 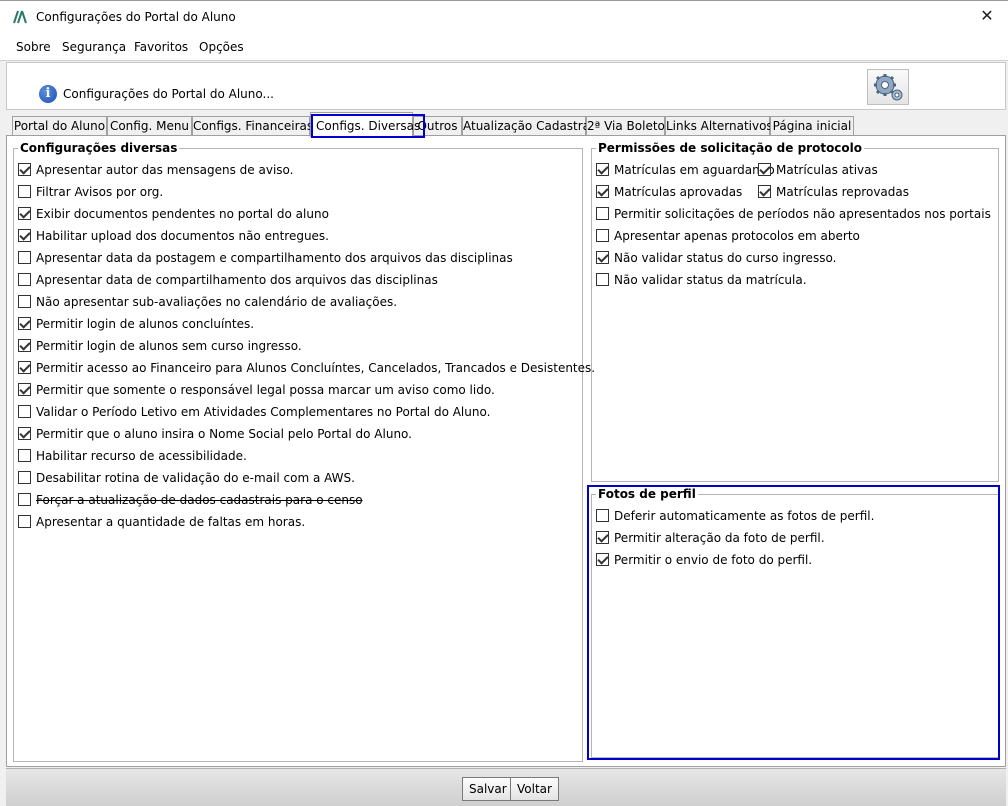 I want to click on checkbox-label: Apresentar apenas protocolos em aberto, so click(x=737, y=236).